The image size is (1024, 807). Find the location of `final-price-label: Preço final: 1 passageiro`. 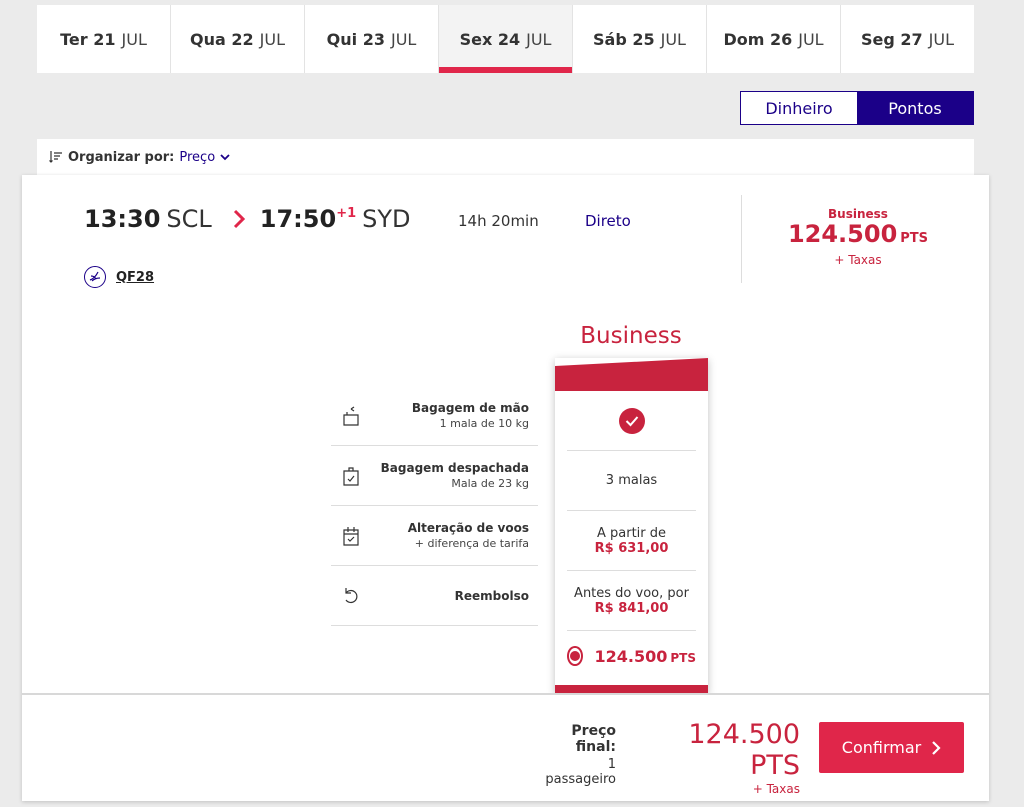

final-price-label: Preço final: 1 passageiro is located at coordinates (576, 755).